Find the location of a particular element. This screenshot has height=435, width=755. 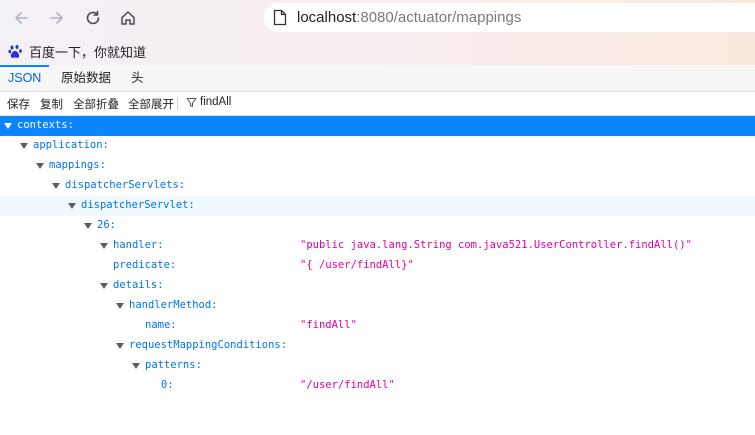

forward-button is located at coordinates (57, 18).